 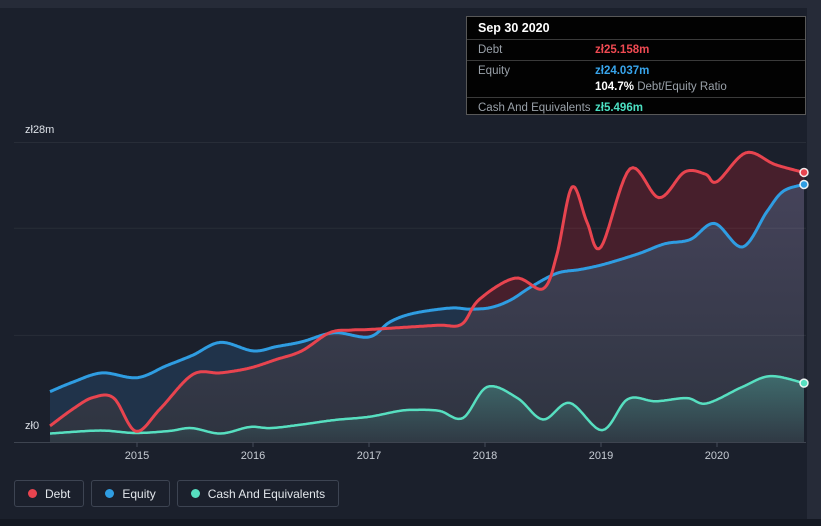 I want to click on tooltip-equity-value: zł24.037m, so click(x=622, y=71).